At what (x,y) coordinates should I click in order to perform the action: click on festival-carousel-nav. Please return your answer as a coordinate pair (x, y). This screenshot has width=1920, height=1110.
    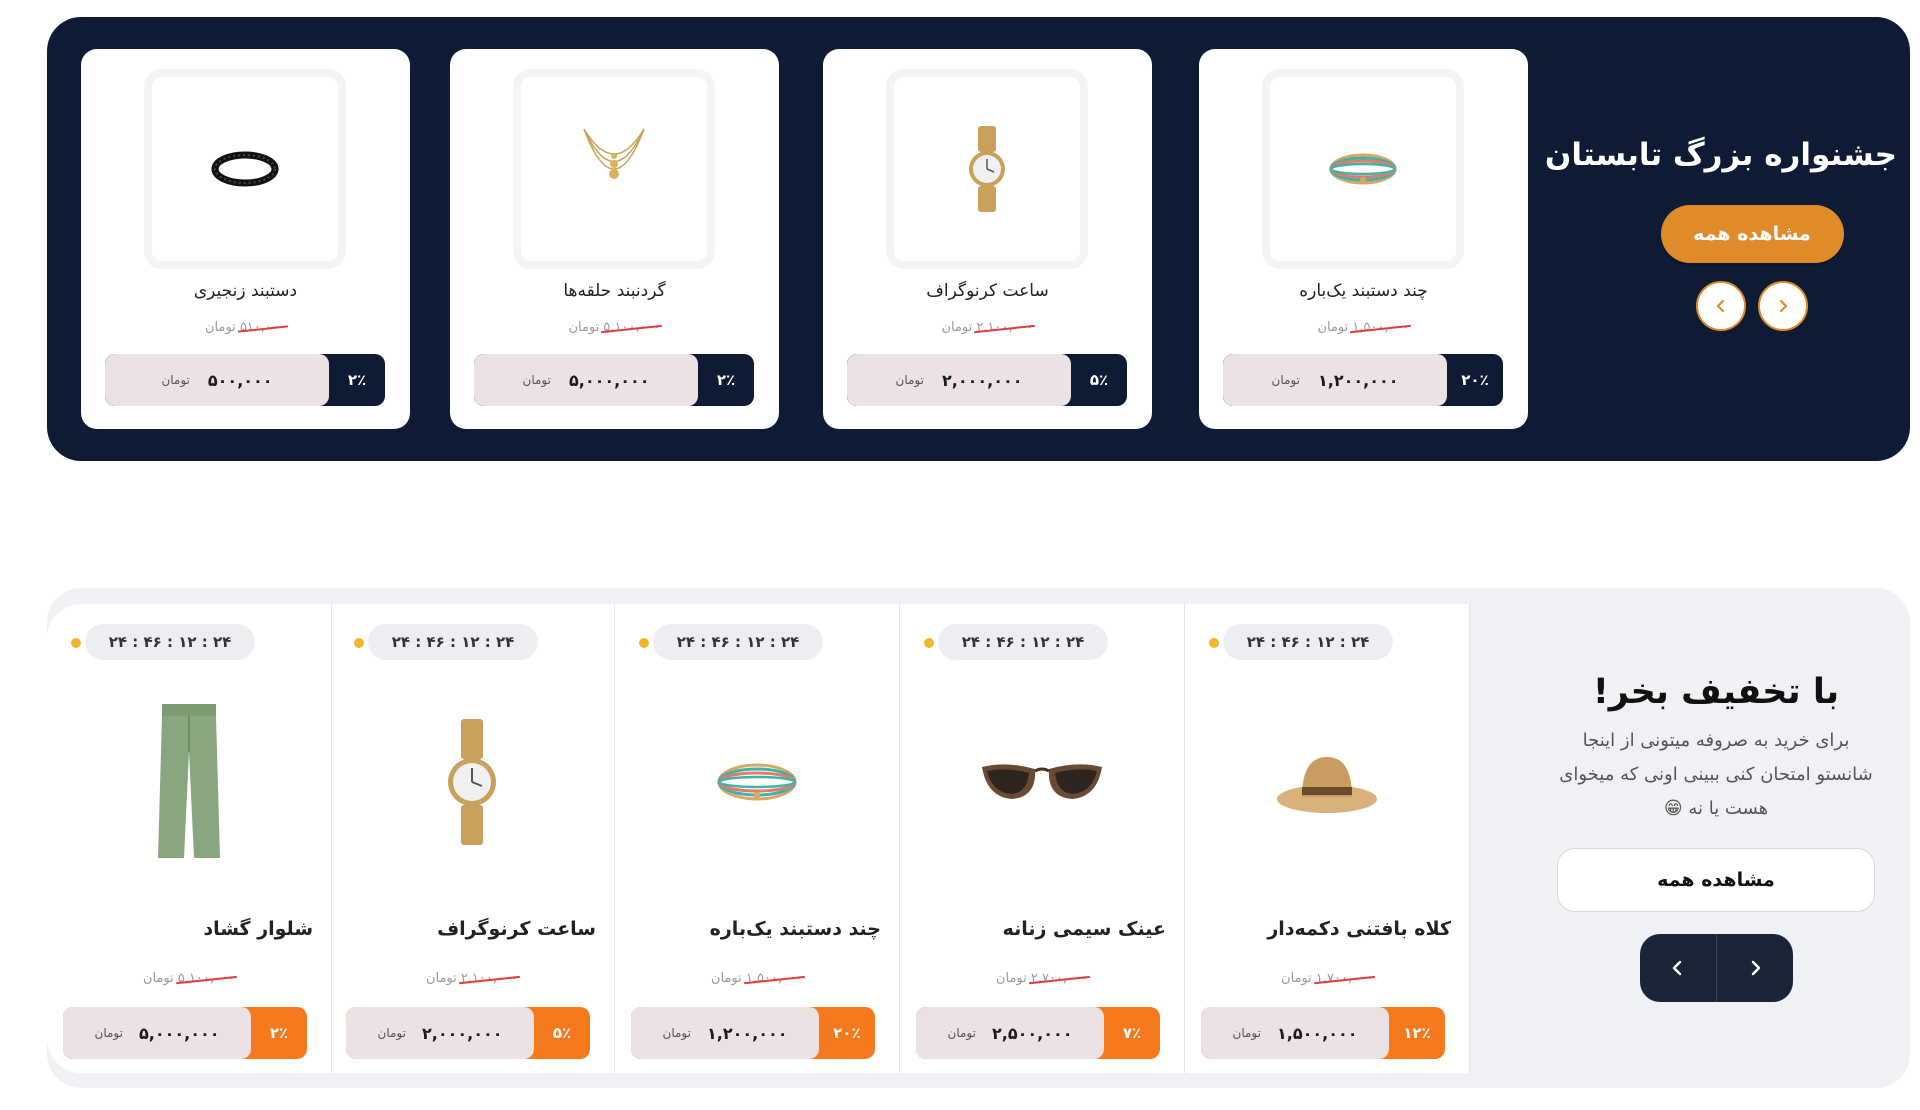
    Looking at the image, I should click on (1752, 306).